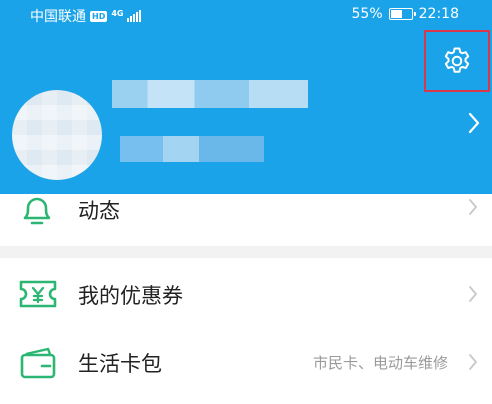 The height and width of the screenshot is (404, 492). I want to click on status-right: 55% 22:18, so click(405, 14).